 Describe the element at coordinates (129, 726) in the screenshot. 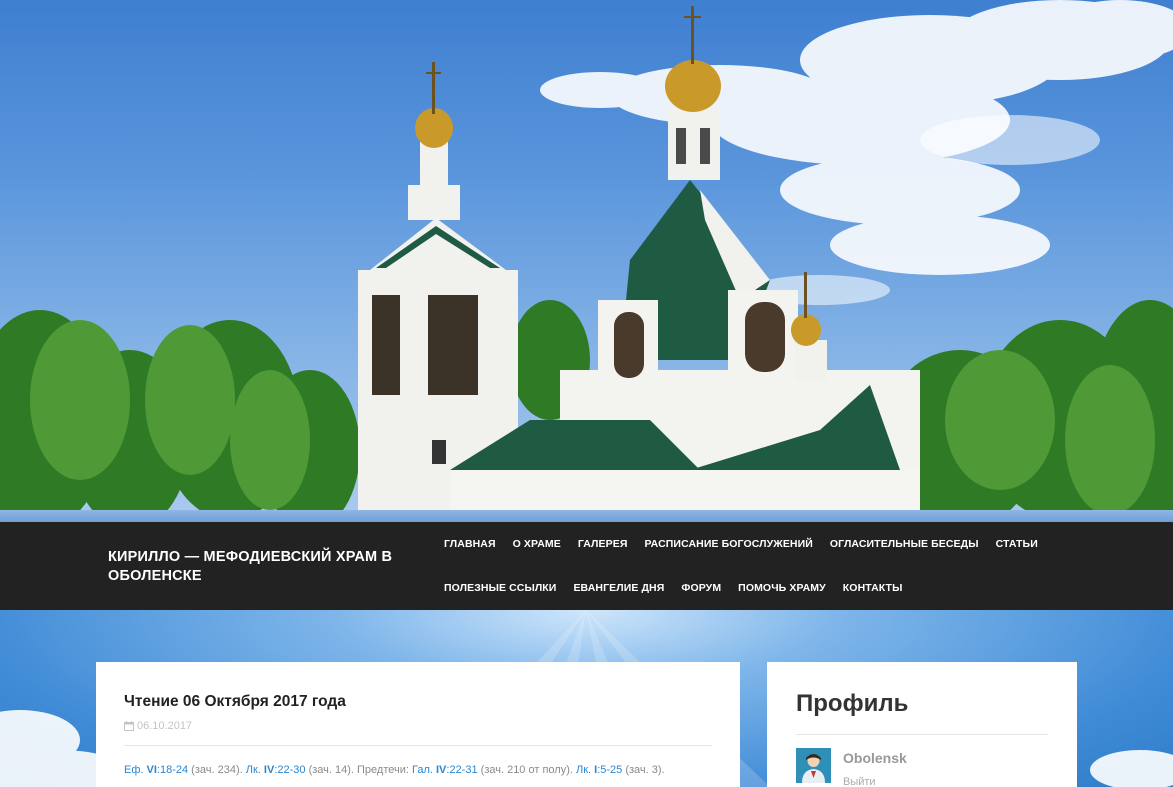

I see `calendar-icon` at that location.